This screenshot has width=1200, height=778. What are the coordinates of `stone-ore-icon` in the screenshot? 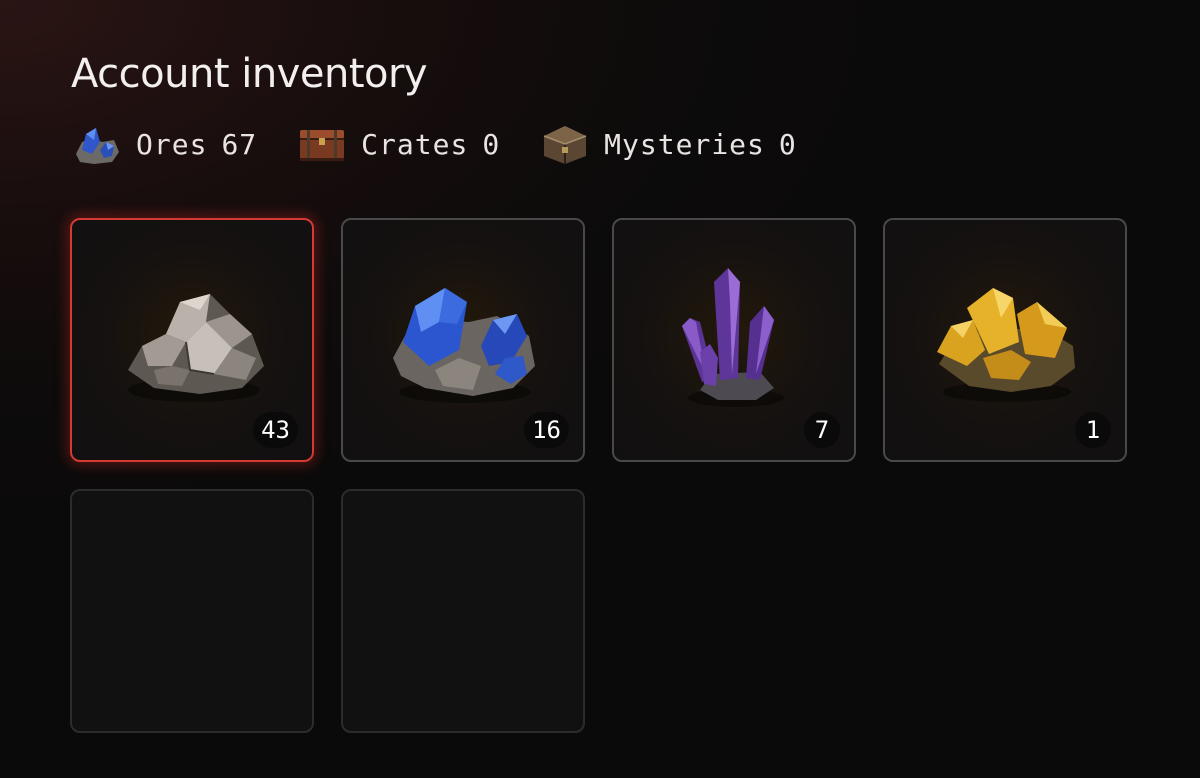 It's located at (196, 348).